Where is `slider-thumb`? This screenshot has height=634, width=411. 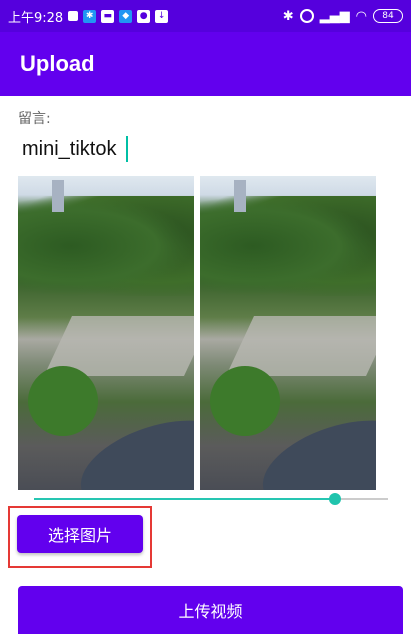 slider-thumb is located at coordinates (334, 499).